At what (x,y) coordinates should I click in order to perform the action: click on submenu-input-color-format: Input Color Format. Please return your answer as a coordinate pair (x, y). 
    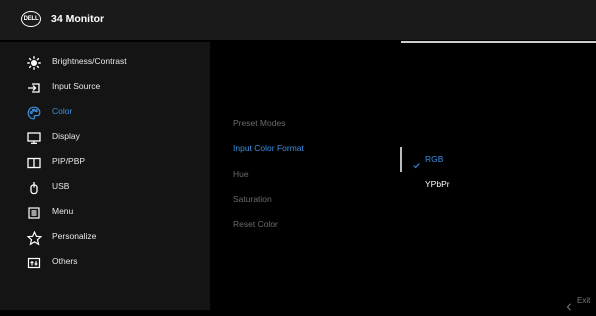
    Looking at the image, I should click on (268, 148).